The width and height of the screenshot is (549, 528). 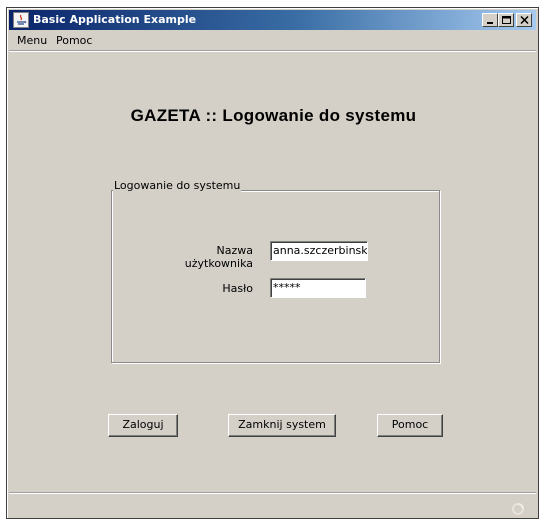 What do you see at coordinates (282, 425) in the screenshot?
I see `shutdown-button: Zamknij system` at bounding box center [282, 425].